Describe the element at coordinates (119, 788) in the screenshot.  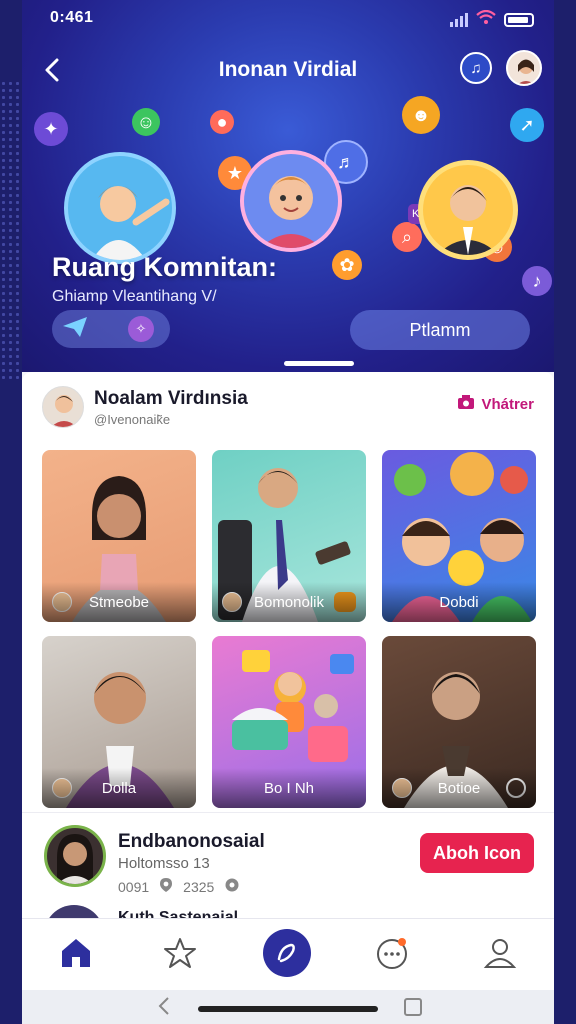
I see `tile-label: Dolla` at that location.